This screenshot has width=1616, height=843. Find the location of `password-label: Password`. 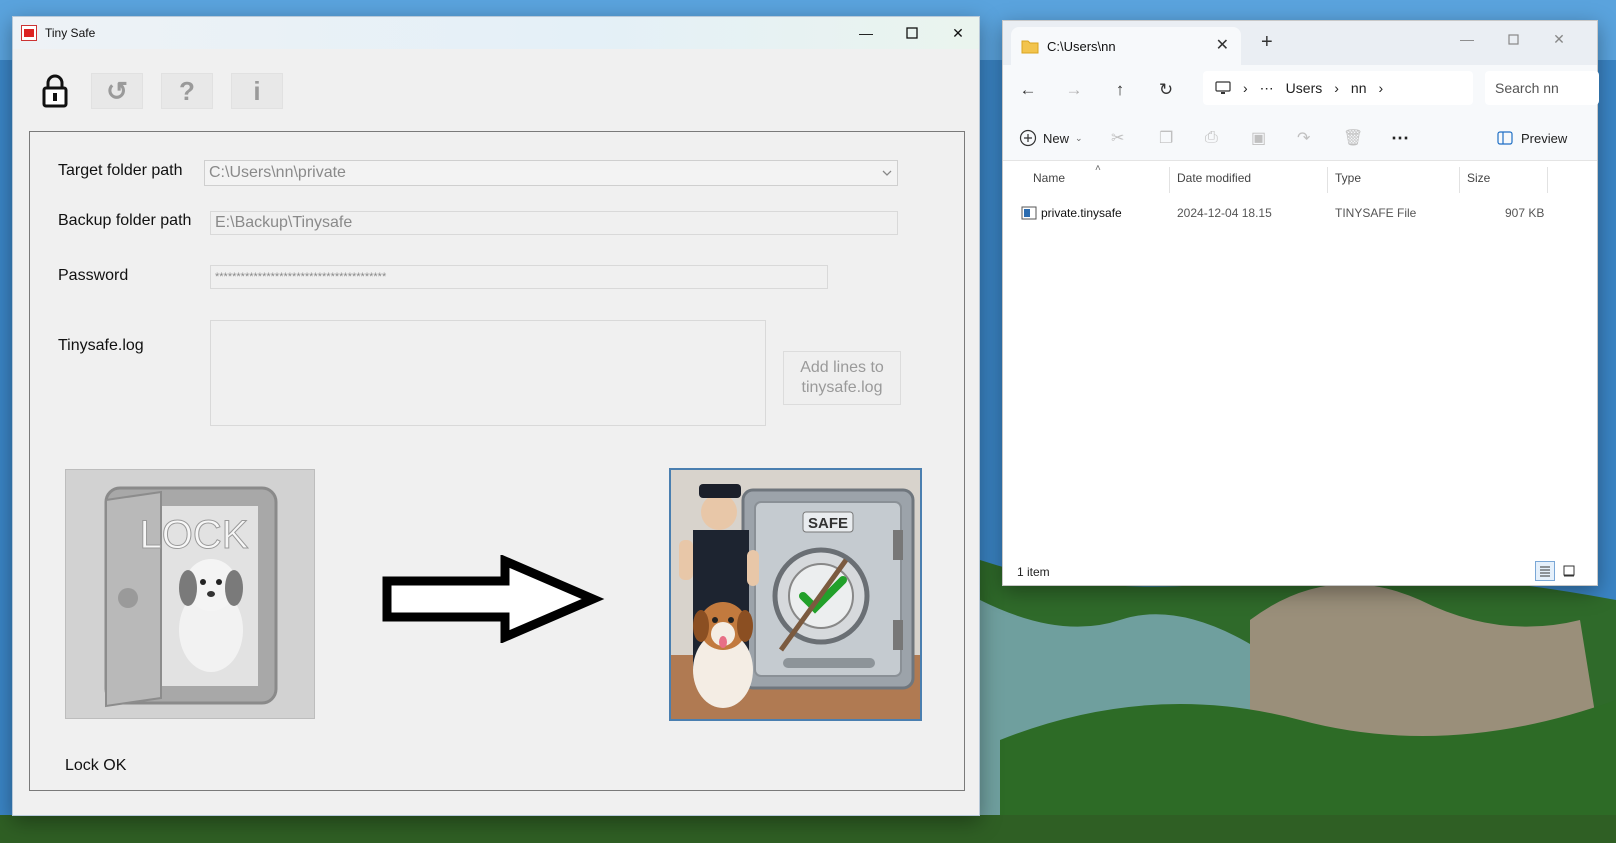

password-label: Password is located at coordinates (93, 275).